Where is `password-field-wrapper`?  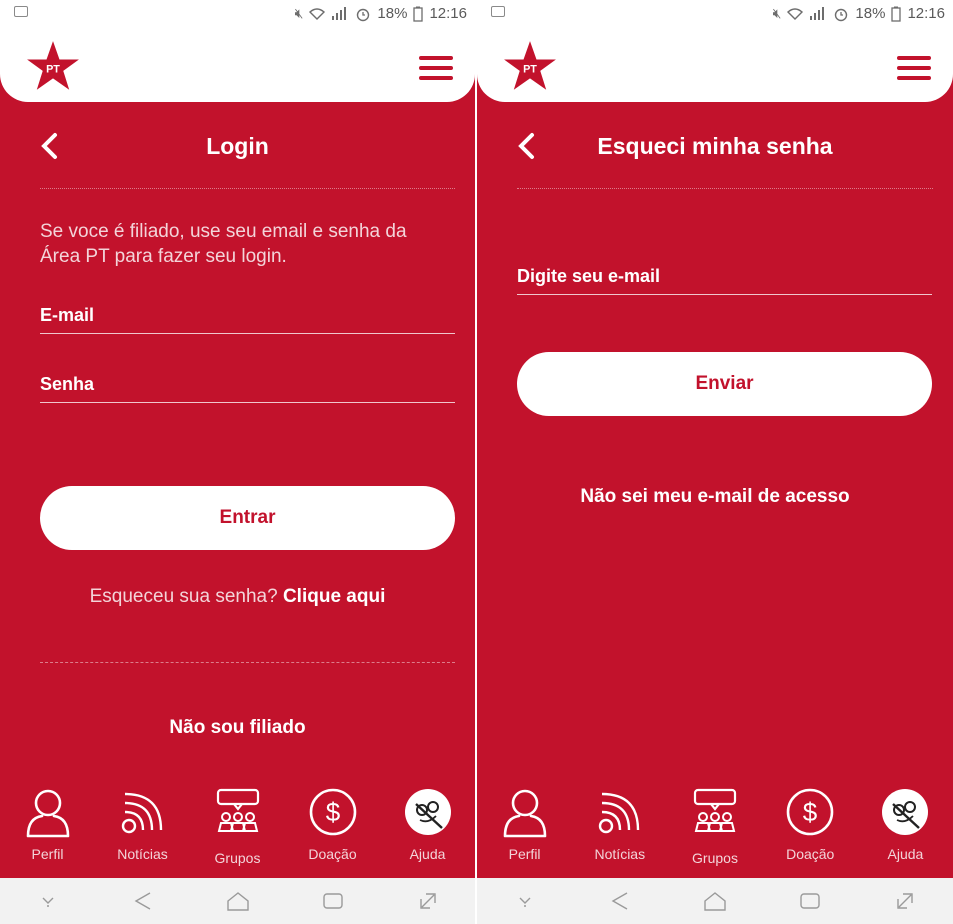
password-field-wrapper is located at coordinates (247, 385).